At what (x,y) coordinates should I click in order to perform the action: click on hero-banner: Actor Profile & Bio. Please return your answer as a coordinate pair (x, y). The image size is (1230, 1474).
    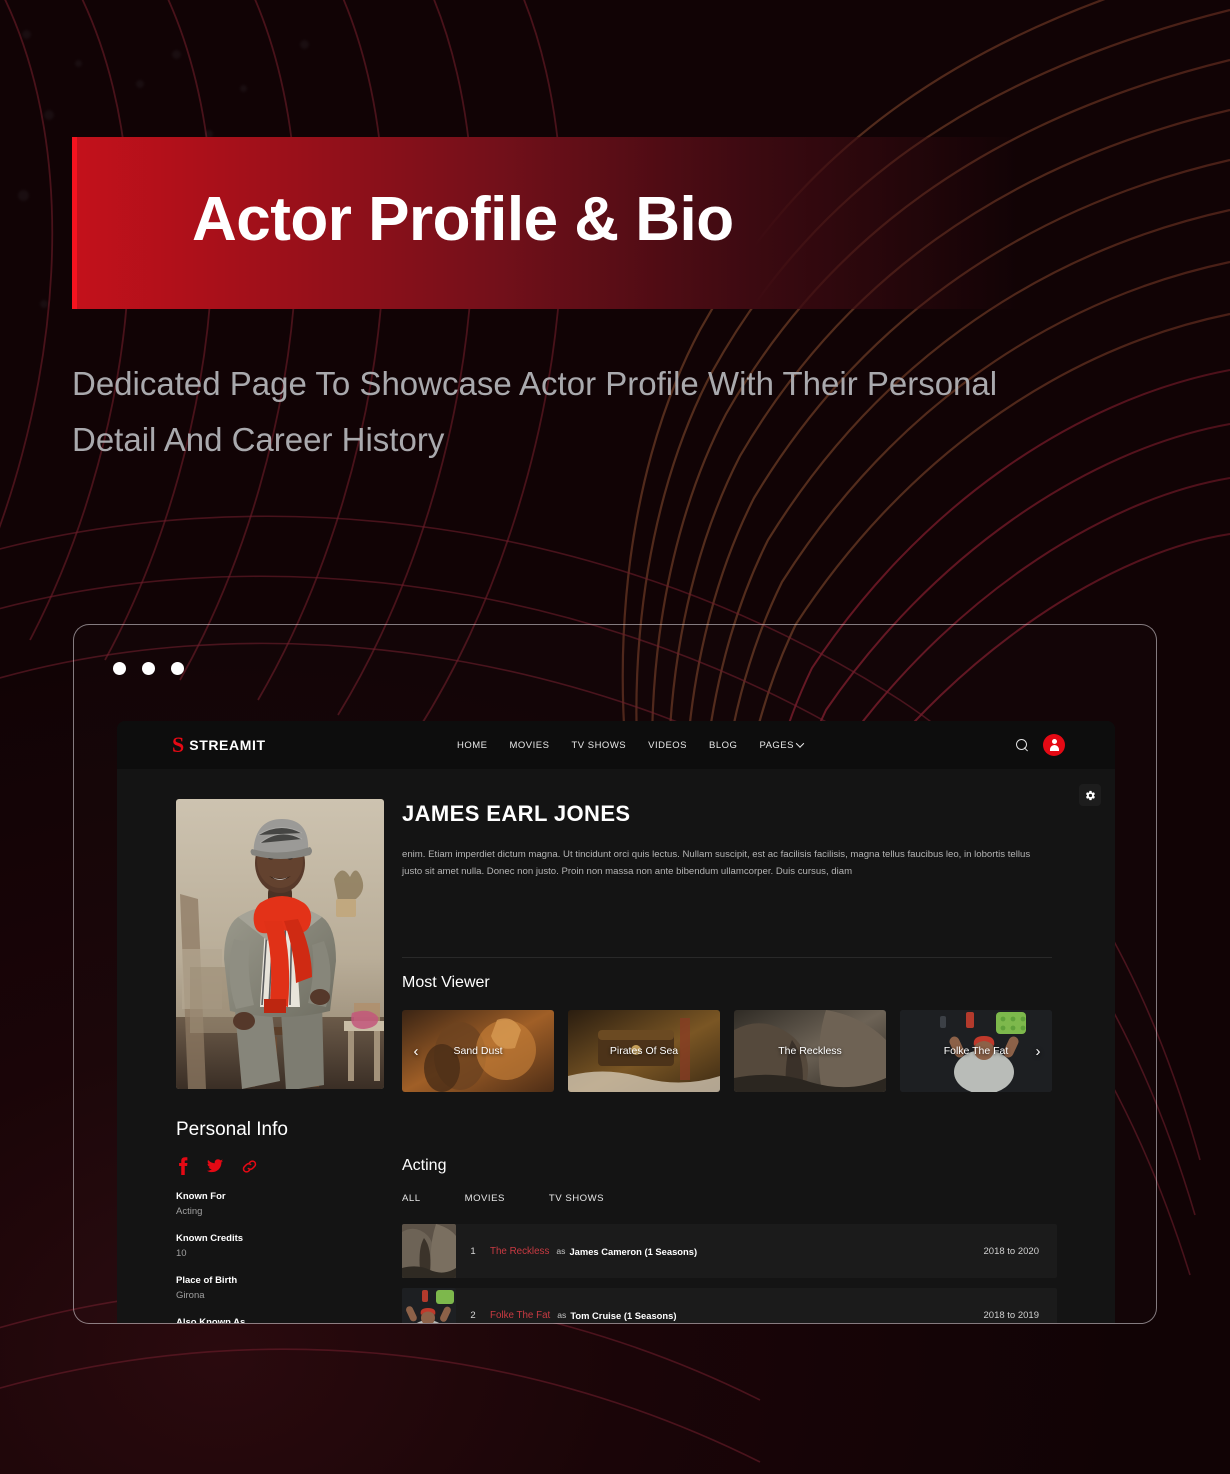
    Looking at the image, I should click on (572, 223).